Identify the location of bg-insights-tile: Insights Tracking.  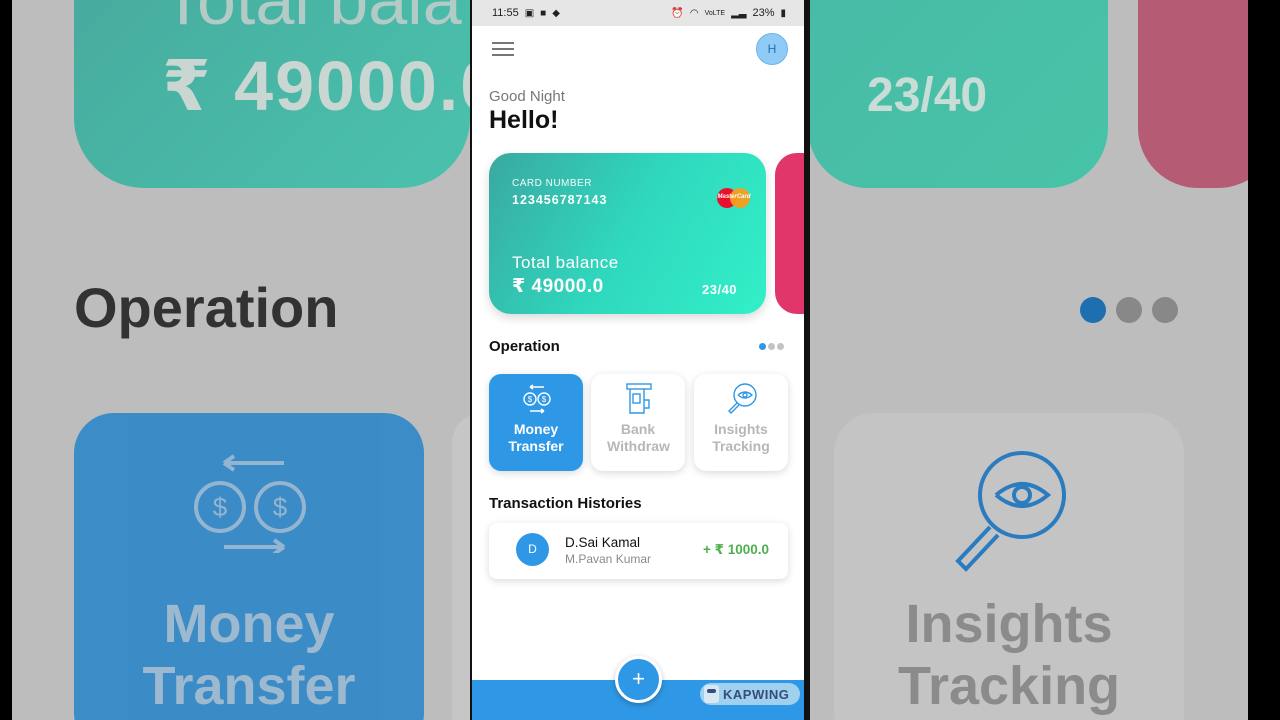
(1009, 566).